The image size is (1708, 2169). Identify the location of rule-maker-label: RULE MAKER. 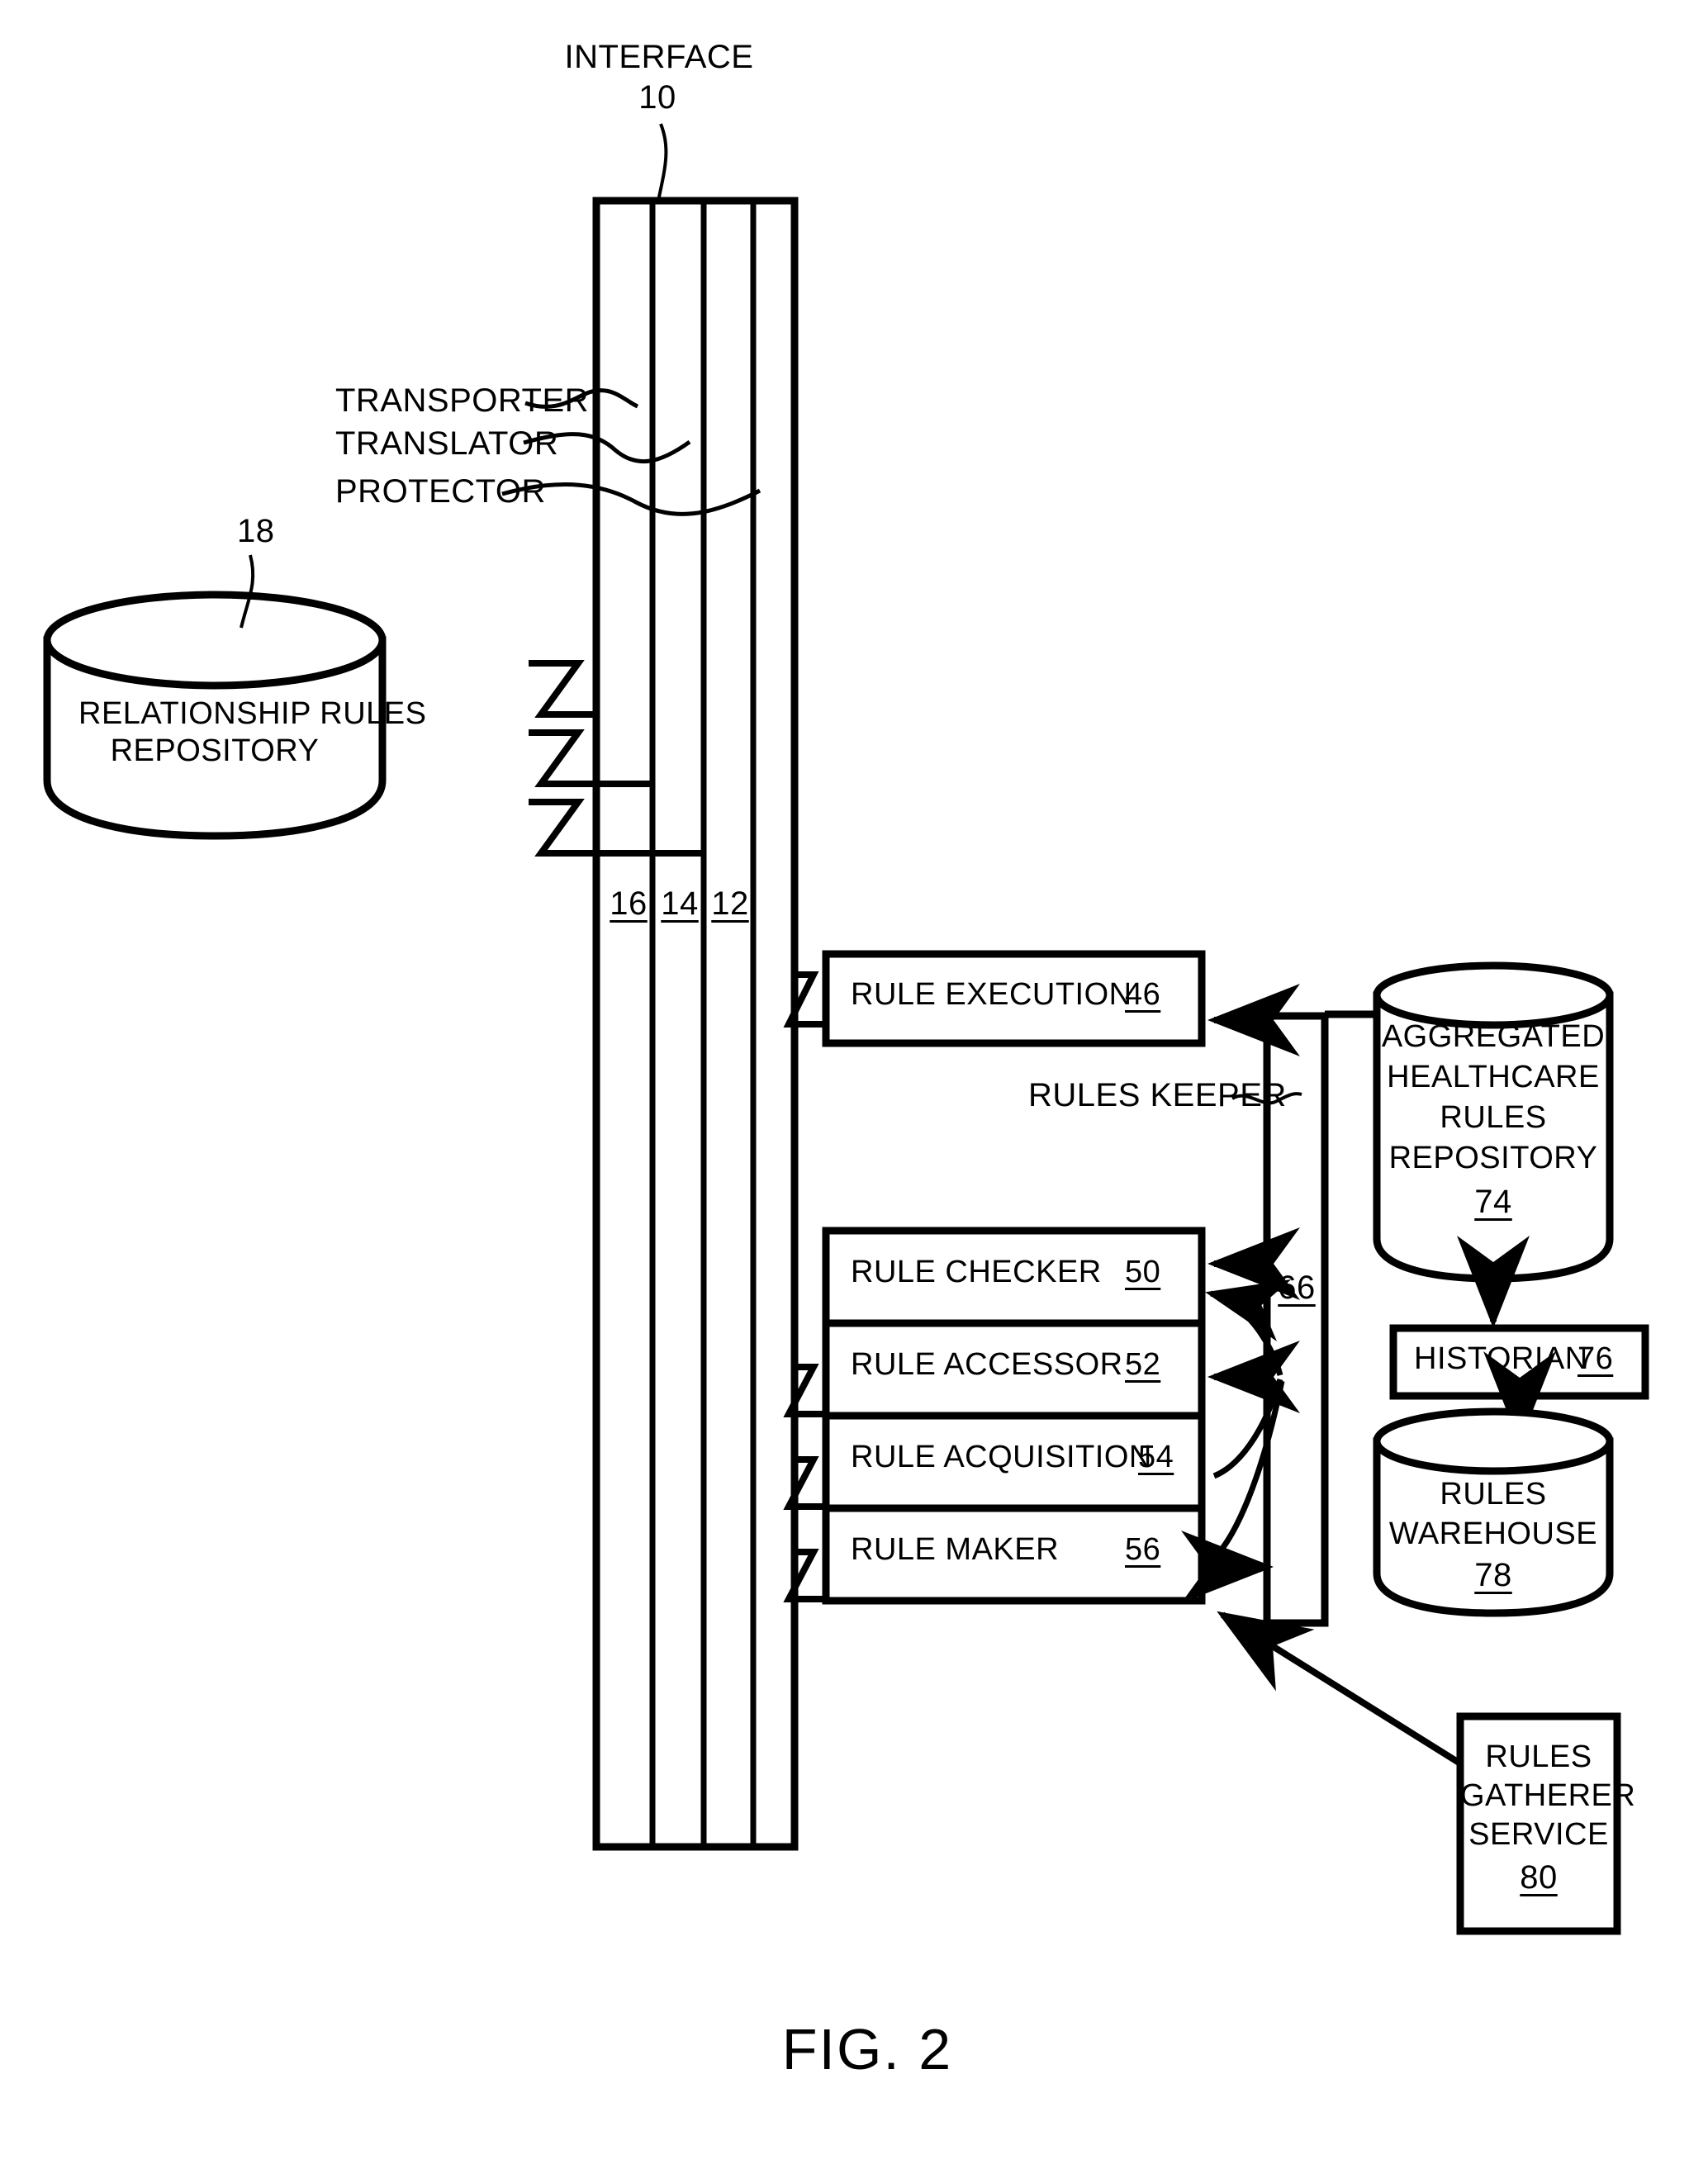
(956, 1549).